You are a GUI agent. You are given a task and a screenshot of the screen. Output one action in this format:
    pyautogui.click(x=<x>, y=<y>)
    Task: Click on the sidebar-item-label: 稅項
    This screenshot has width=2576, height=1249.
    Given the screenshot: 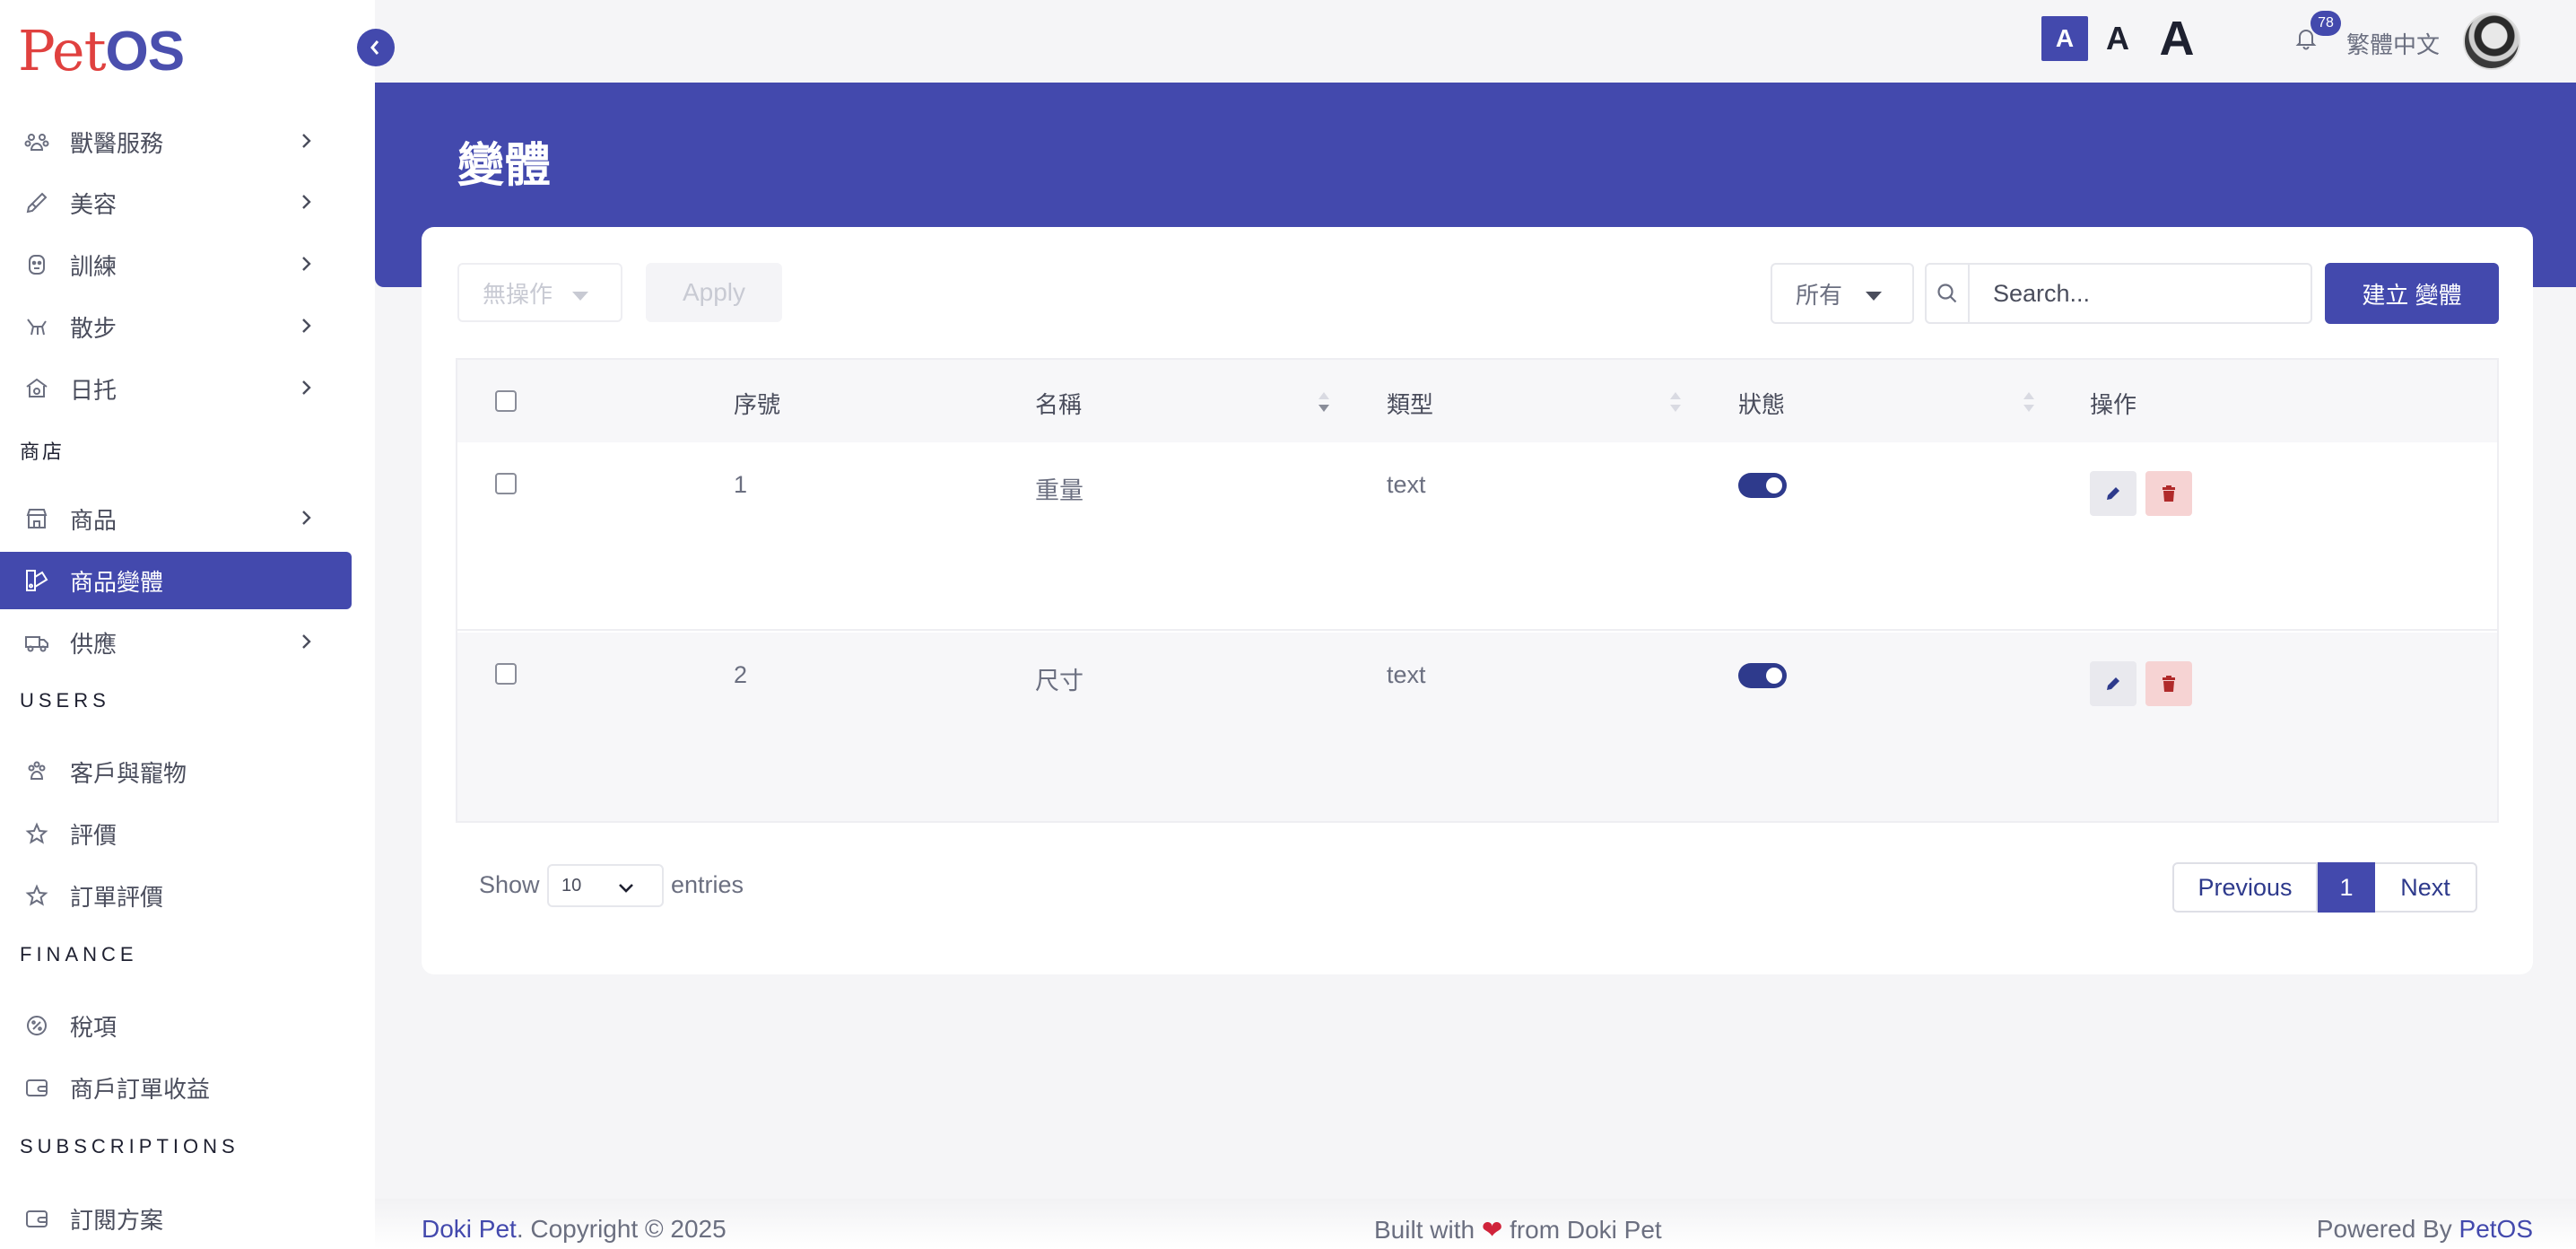 What is the action you would take?
    pyautogui.click(x=93, y=1027)
    